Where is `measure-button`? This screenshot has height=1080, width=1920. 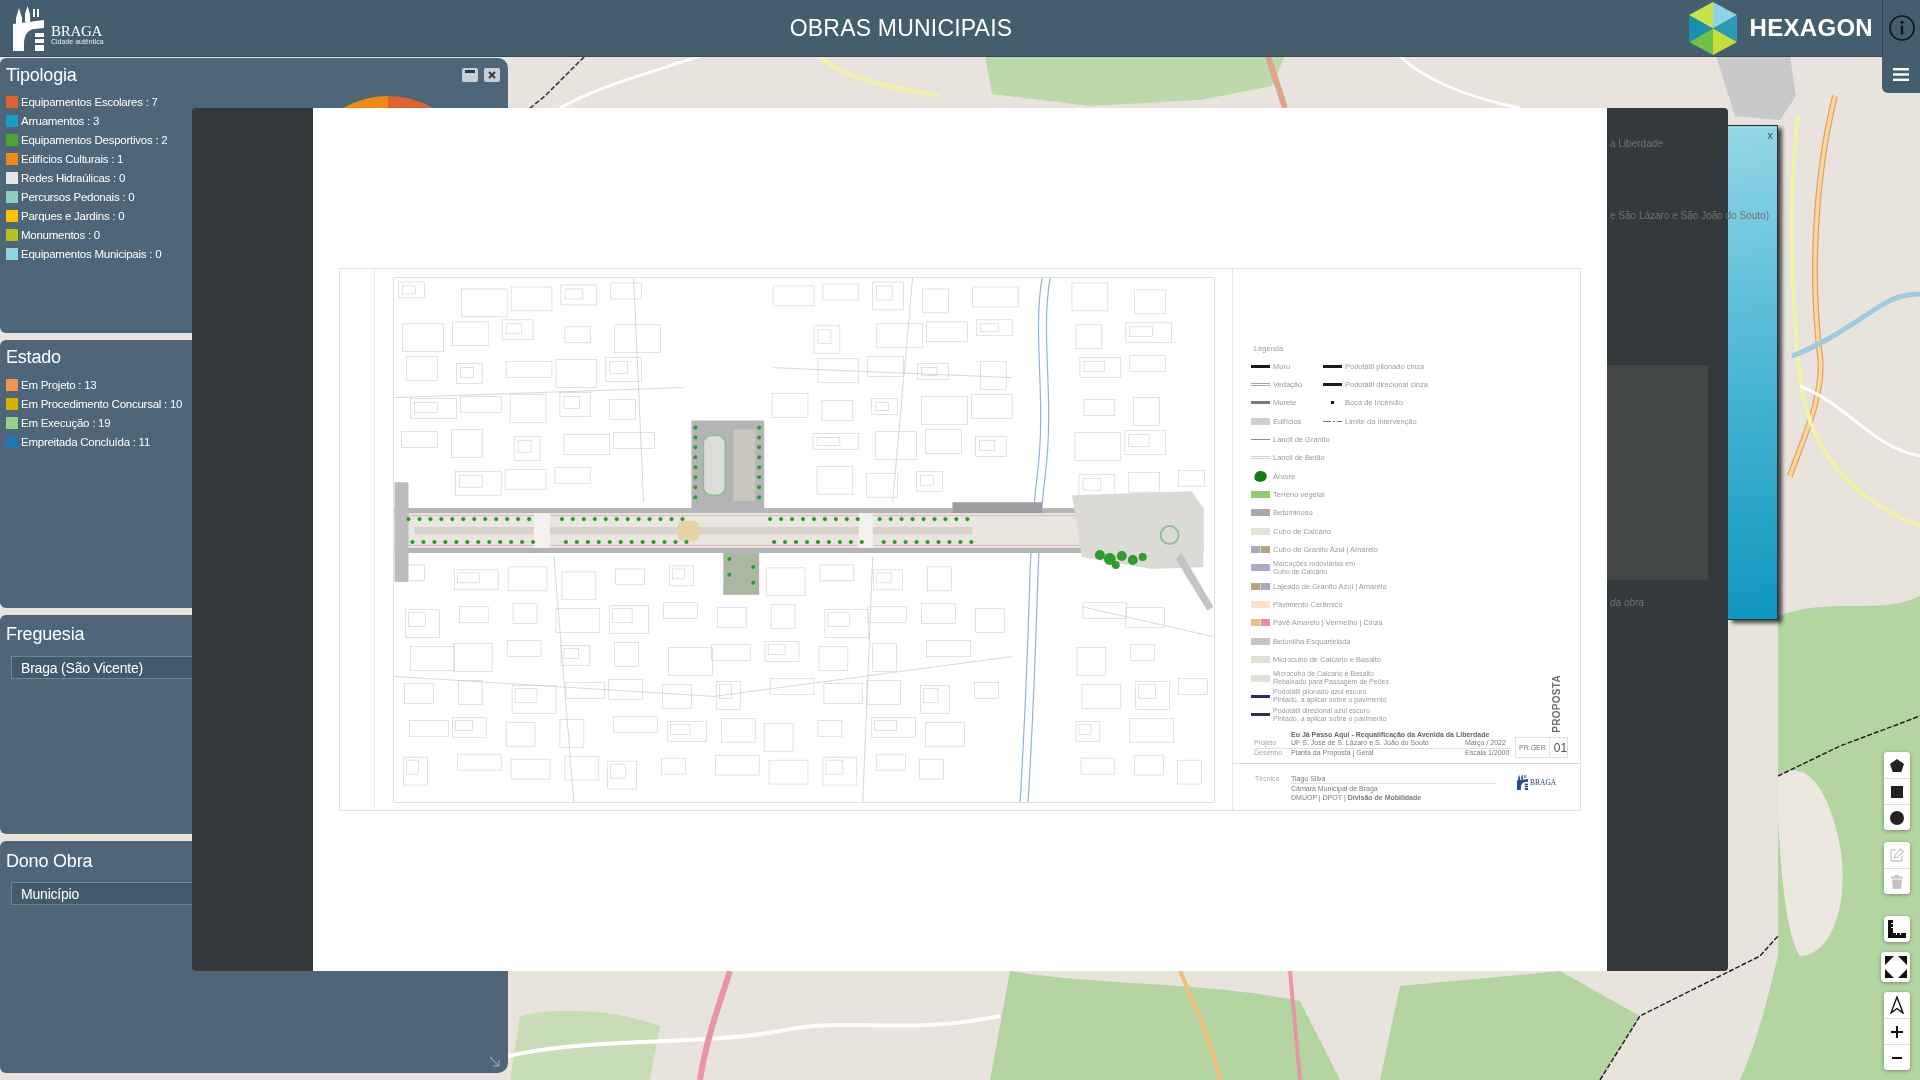
measure-button is located at coordinates (1897, 929).